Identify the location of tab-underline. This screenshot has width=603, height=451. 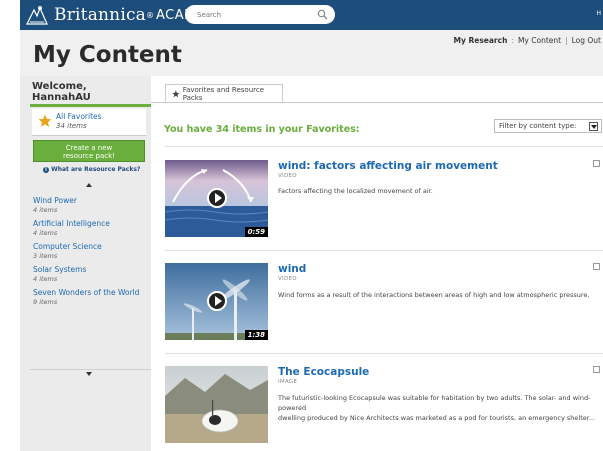
(377, 102).